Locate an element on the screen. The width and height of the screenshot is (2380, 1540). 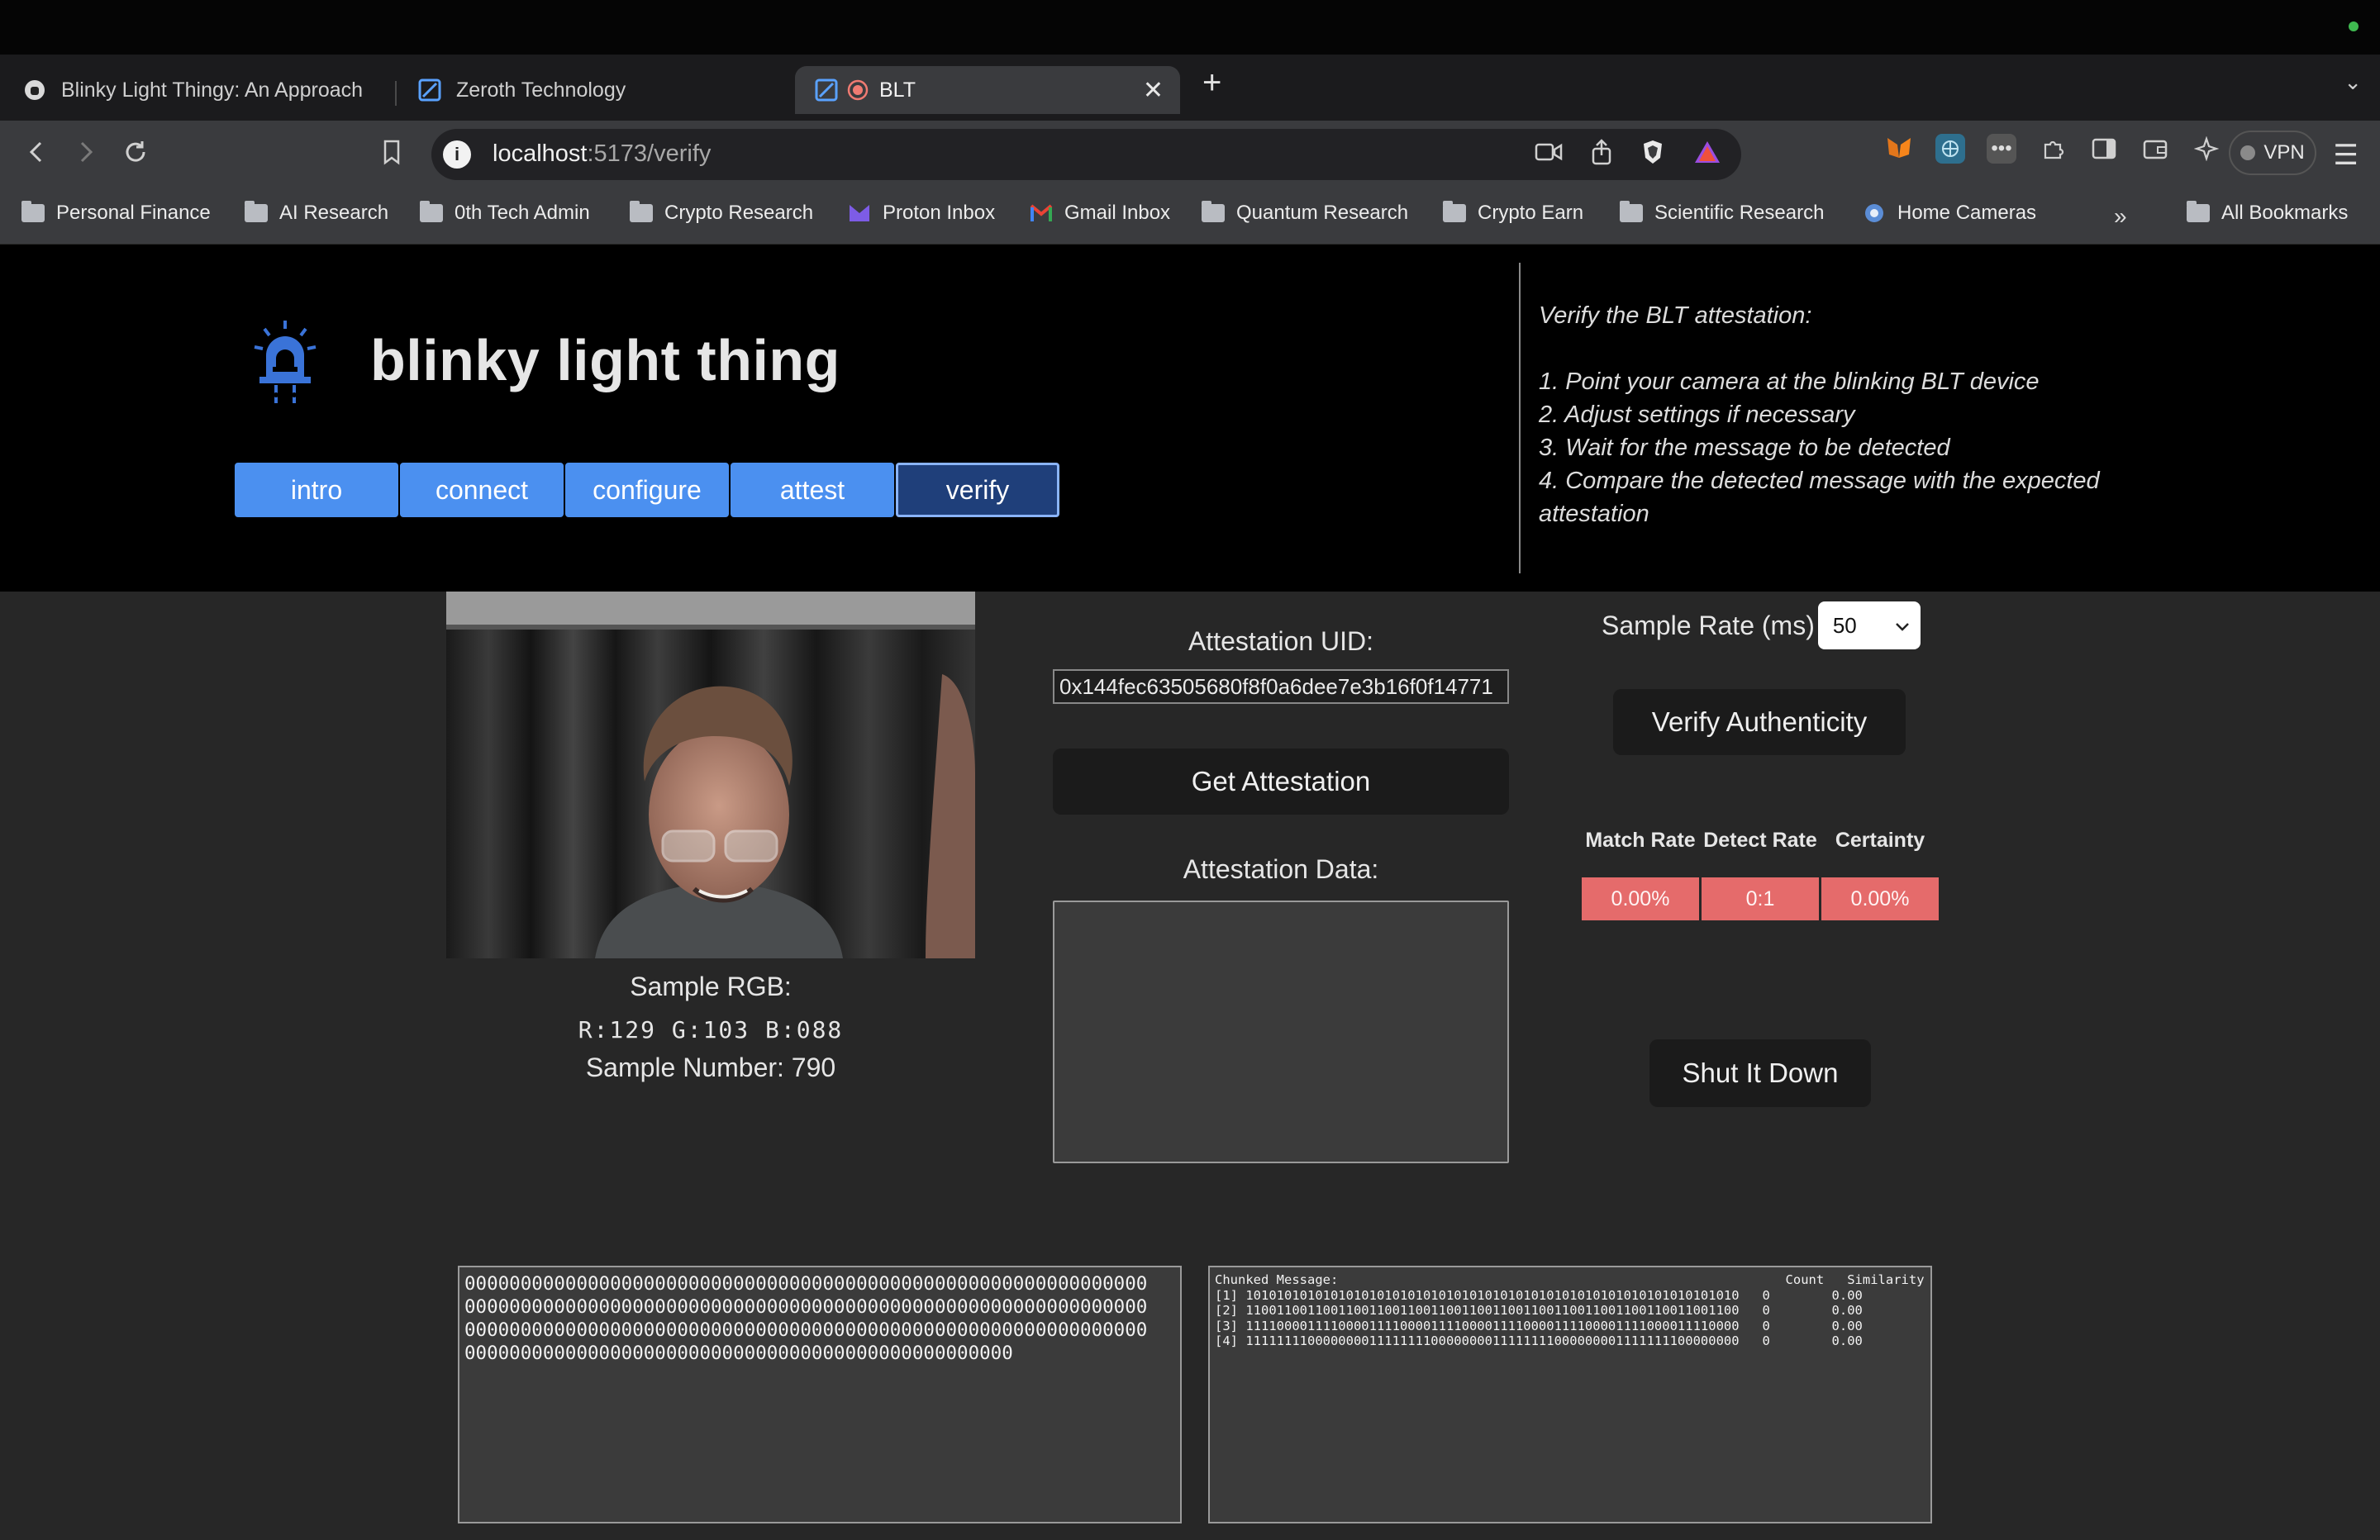
bookmark-crypto-earn: Crypto Earn is located at coordinates (1513, 213).